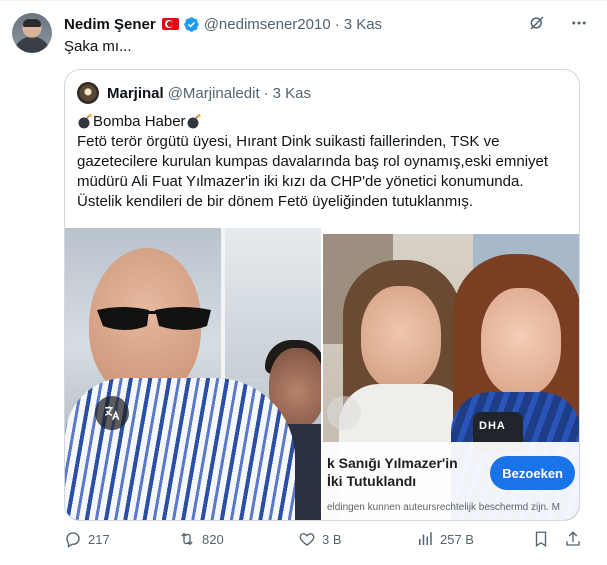 The width and height of the screenshot is (607, 565). What do you see at coordinates (187, 539) in the screenshot?
I see `retweet-icon` at bounding box center [187, 539].